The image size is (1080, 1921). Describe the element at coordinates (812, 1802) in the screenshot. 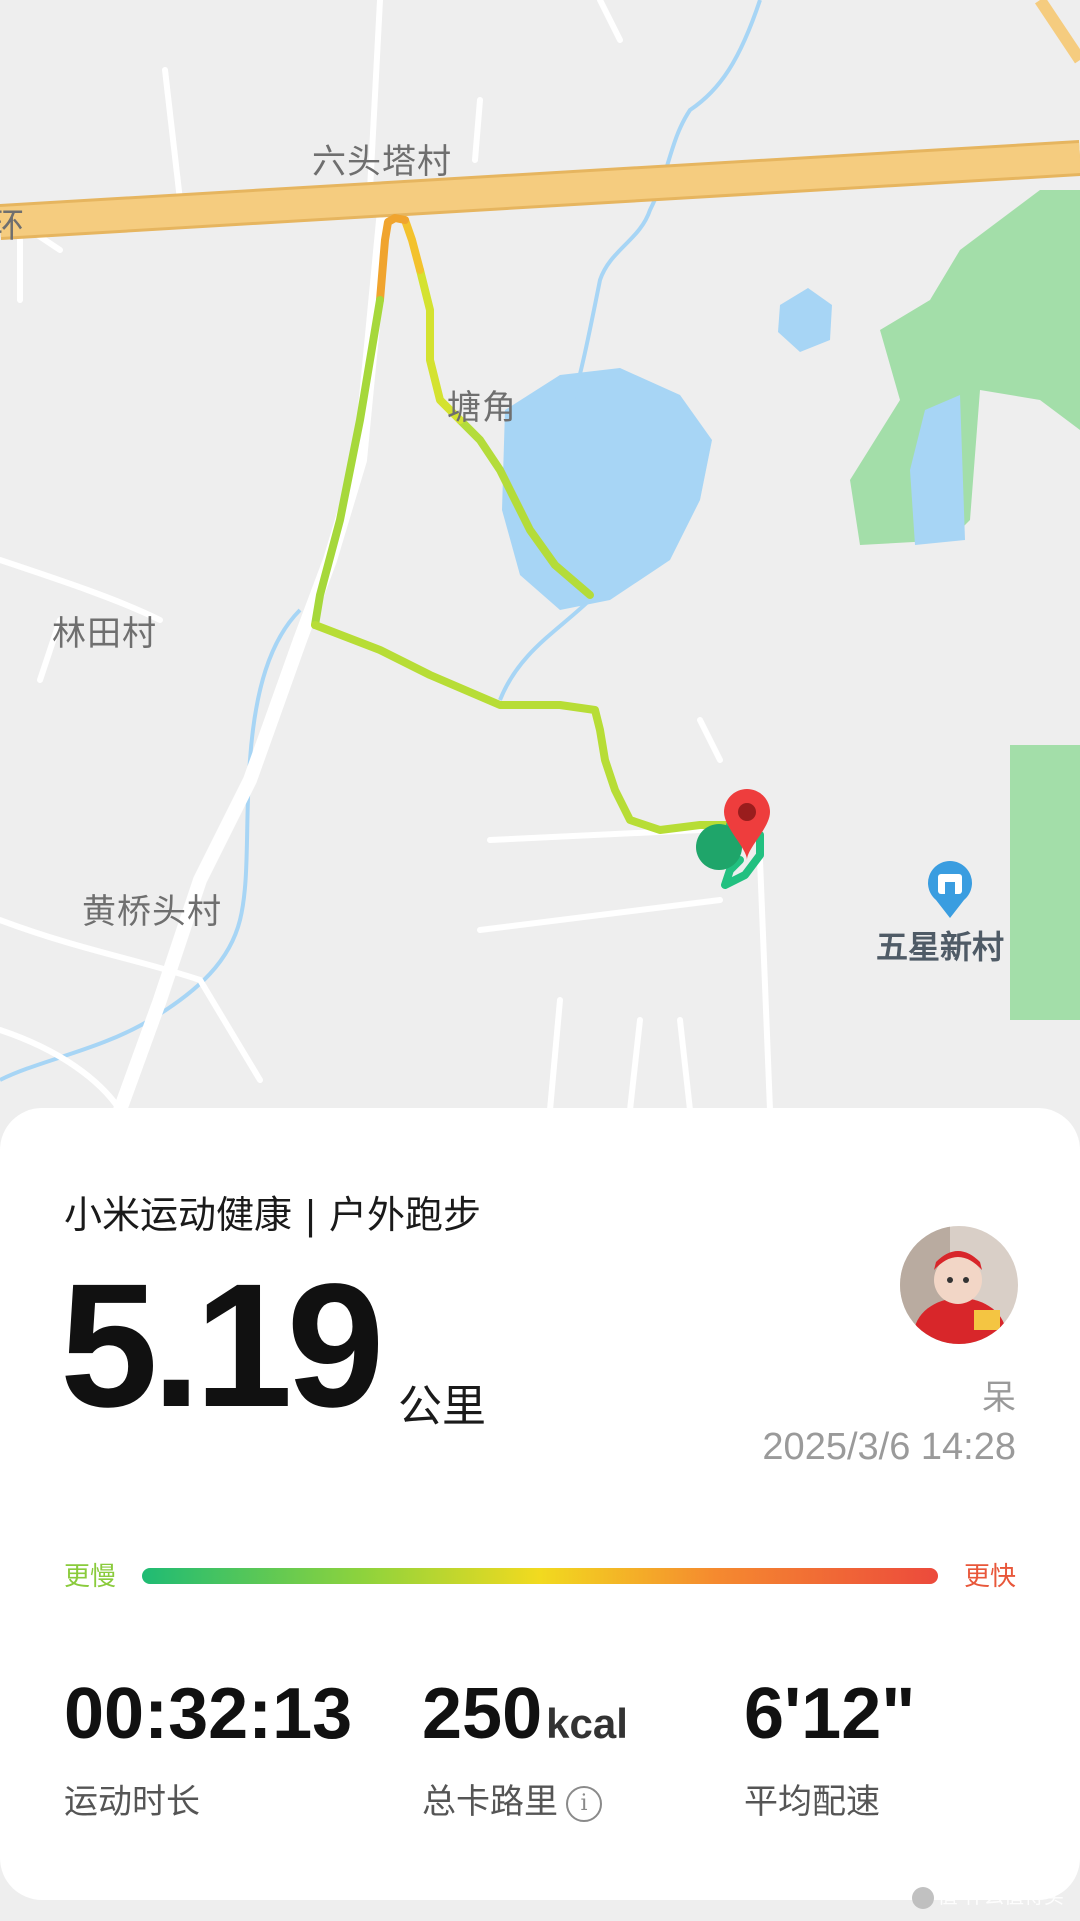

I see `pace-label: 平均配速` at that location.